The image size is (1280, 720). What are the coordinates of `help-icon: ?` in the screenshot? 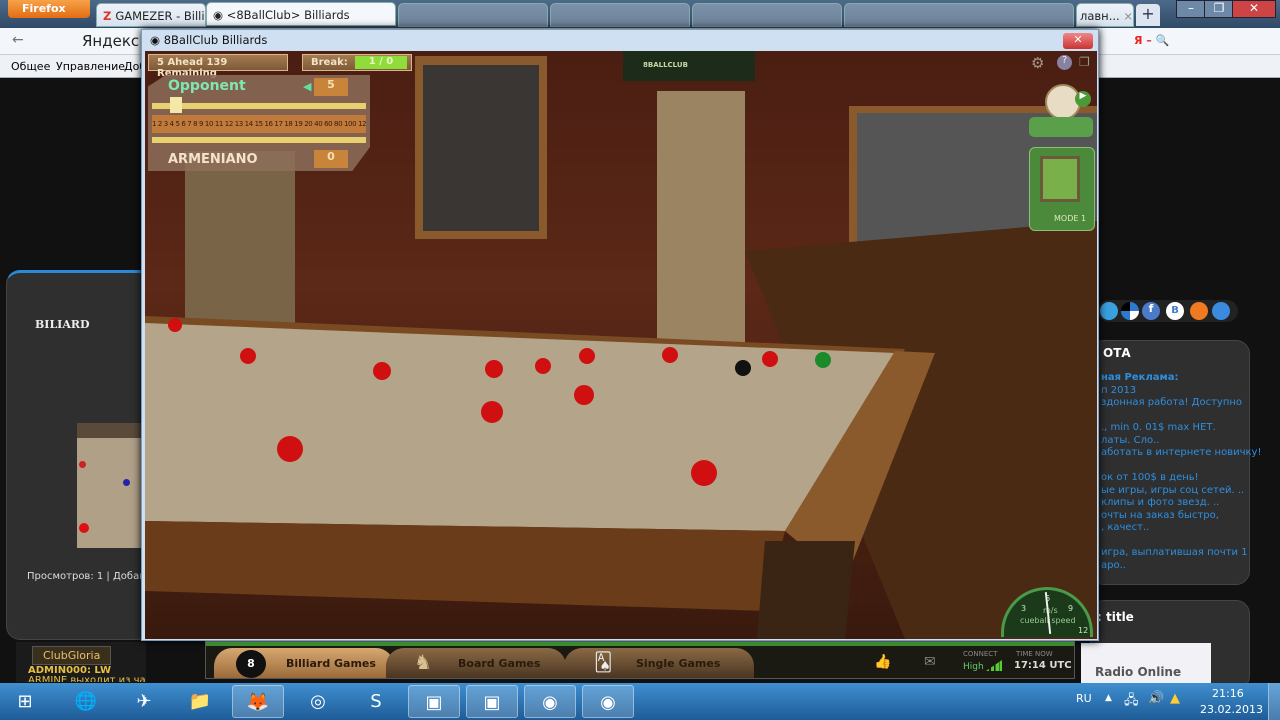 It's located at (1064, 62).